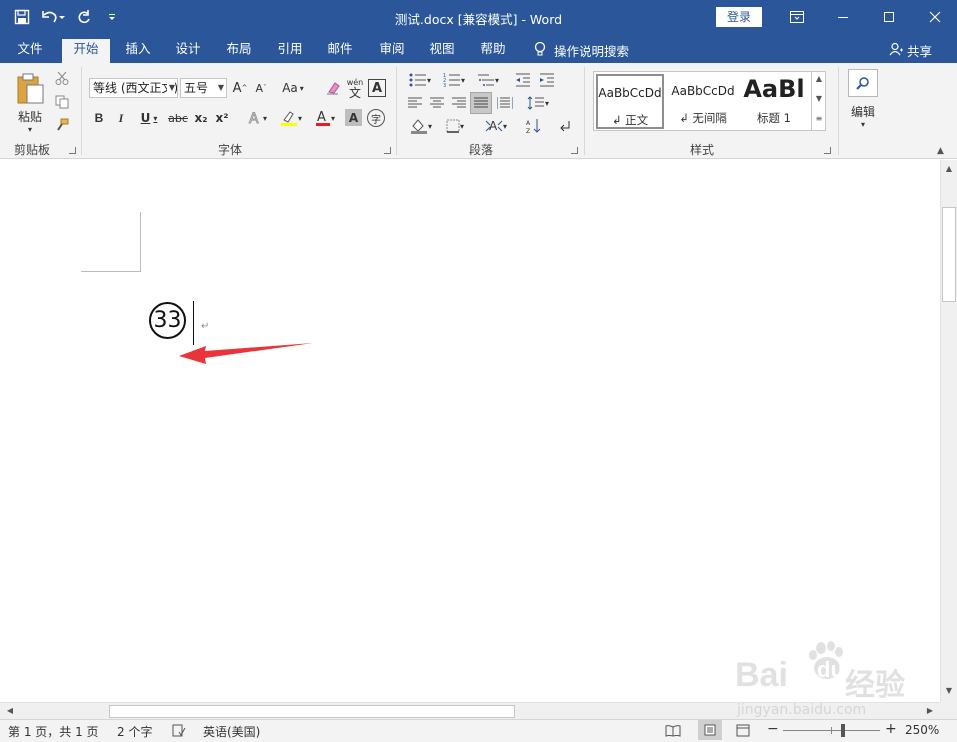 The height and width of the screenshot is (742, 957). Describe the element at coordinates (830, 669) in the screenshot. I see `watermark-du: du` at that location.